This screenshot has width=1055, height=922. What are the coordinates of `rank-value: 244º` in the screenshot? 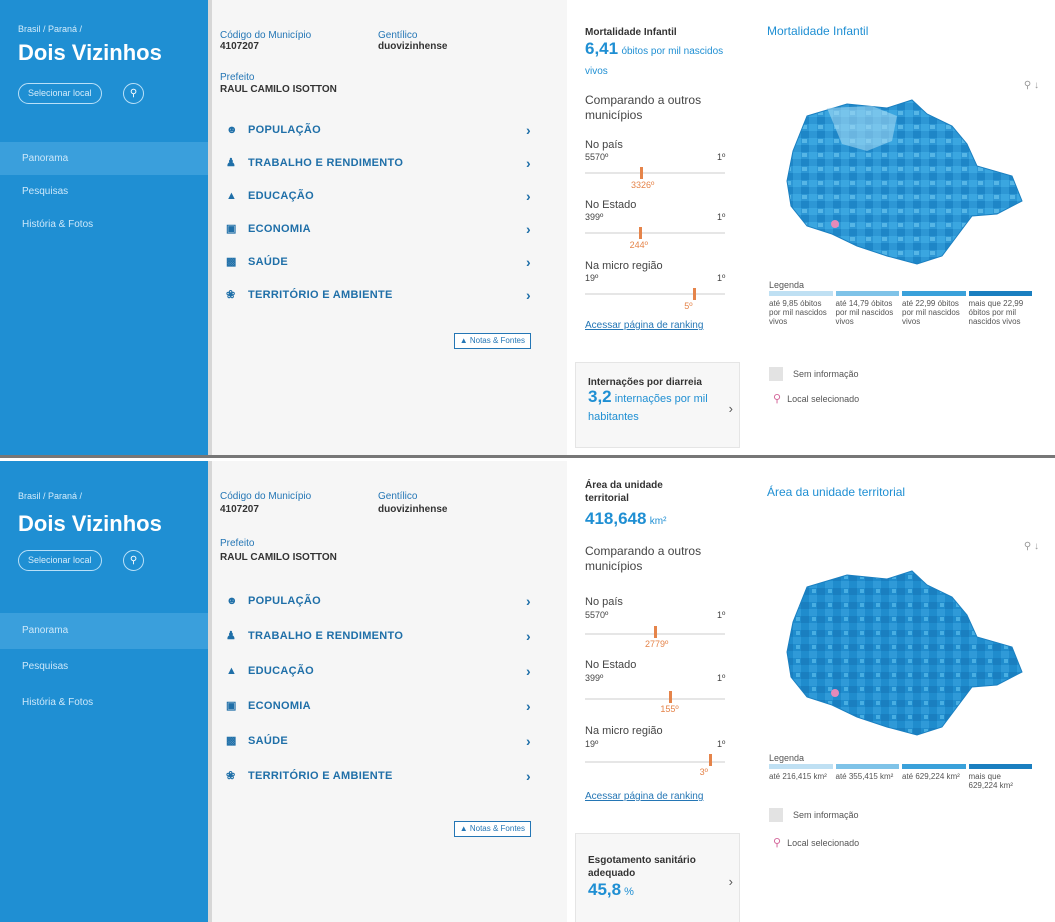 It's located at (638, 245).